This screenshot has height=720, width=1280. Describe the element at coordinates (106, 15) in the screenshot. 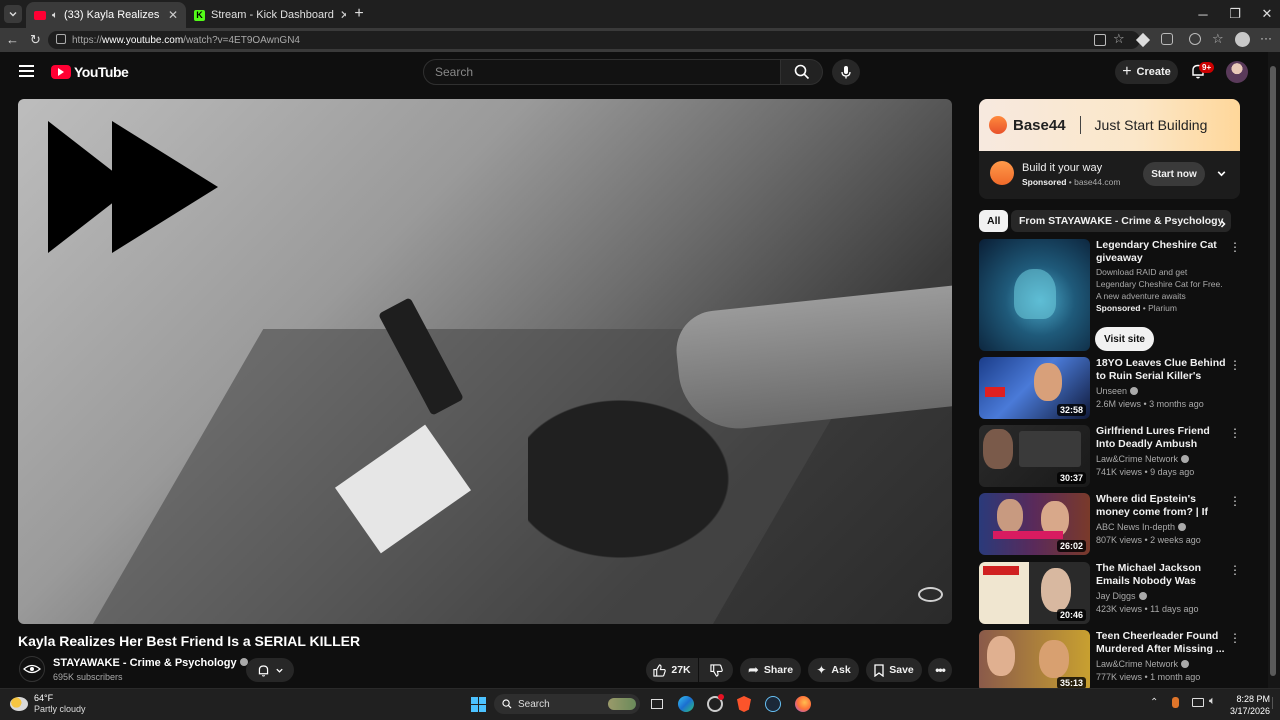

I see `tab-youtube: 🔈︎ (33) Kayla Realizes Her Best Fr ✕` at that location.